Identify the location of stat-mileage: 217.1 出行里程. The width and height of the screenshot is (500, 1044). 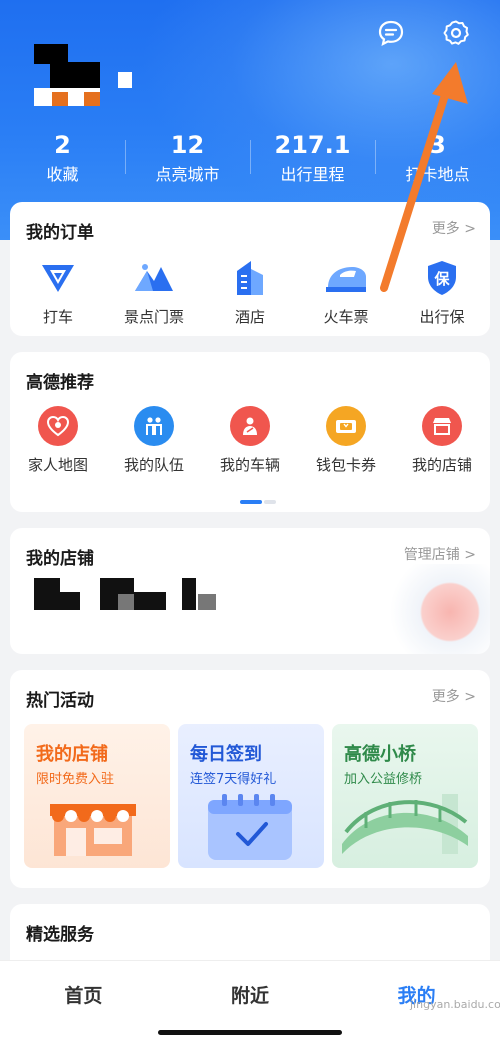
(312, 160).